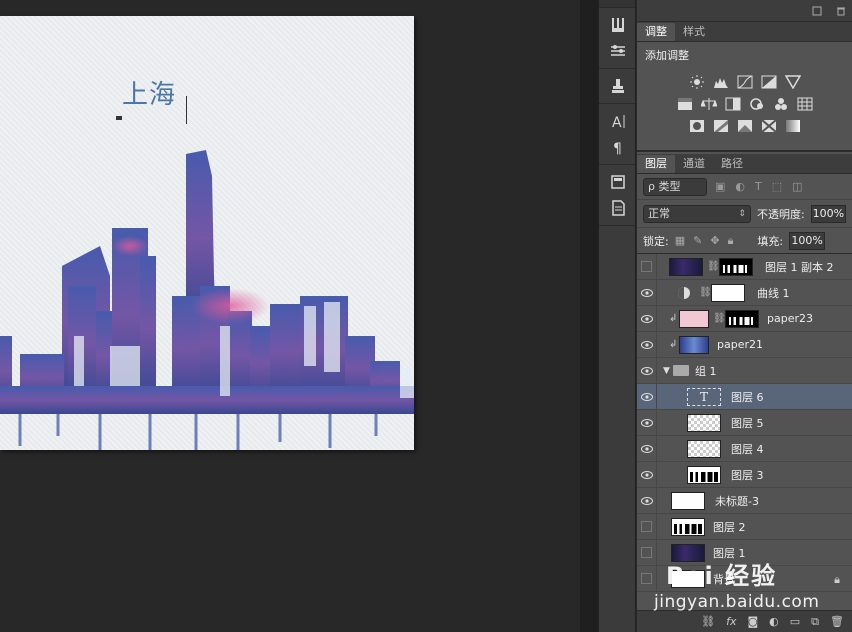 This screenshot has width=852, height=632. Describe the element at coordinates (617, 4) in the screenshot. I see `strip-grip` at that location.